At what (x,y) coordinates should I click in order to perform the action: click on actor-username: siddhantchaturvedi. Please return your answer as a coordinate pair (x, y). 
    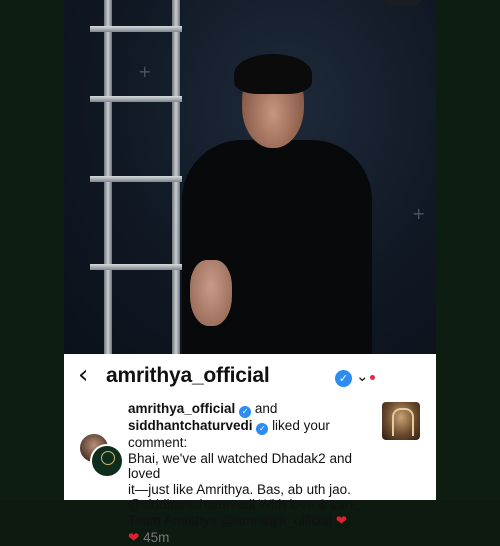
    Looking at the image, I should click on (190, 425).